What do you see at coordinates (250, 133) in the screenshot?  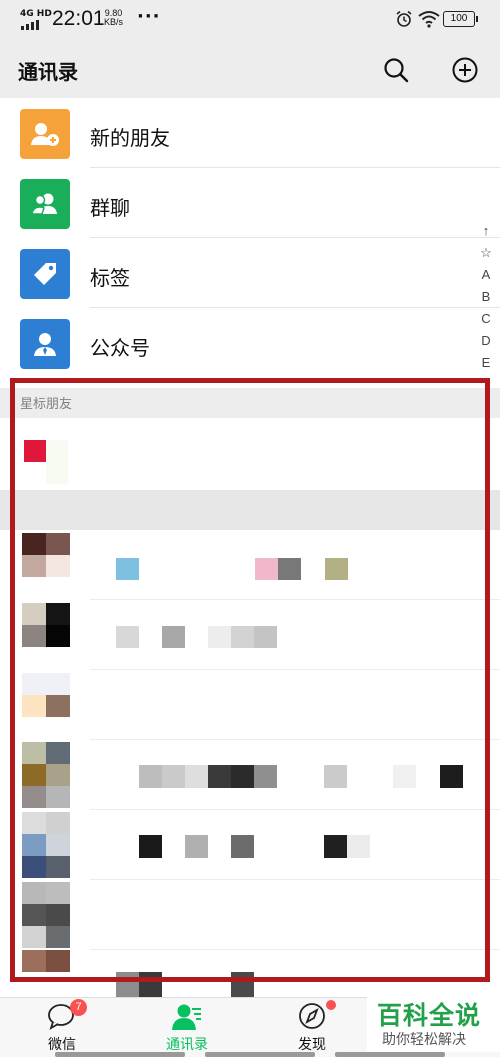 I see `new-friends-item: 新的朋友` at bounding box center [250, 133].